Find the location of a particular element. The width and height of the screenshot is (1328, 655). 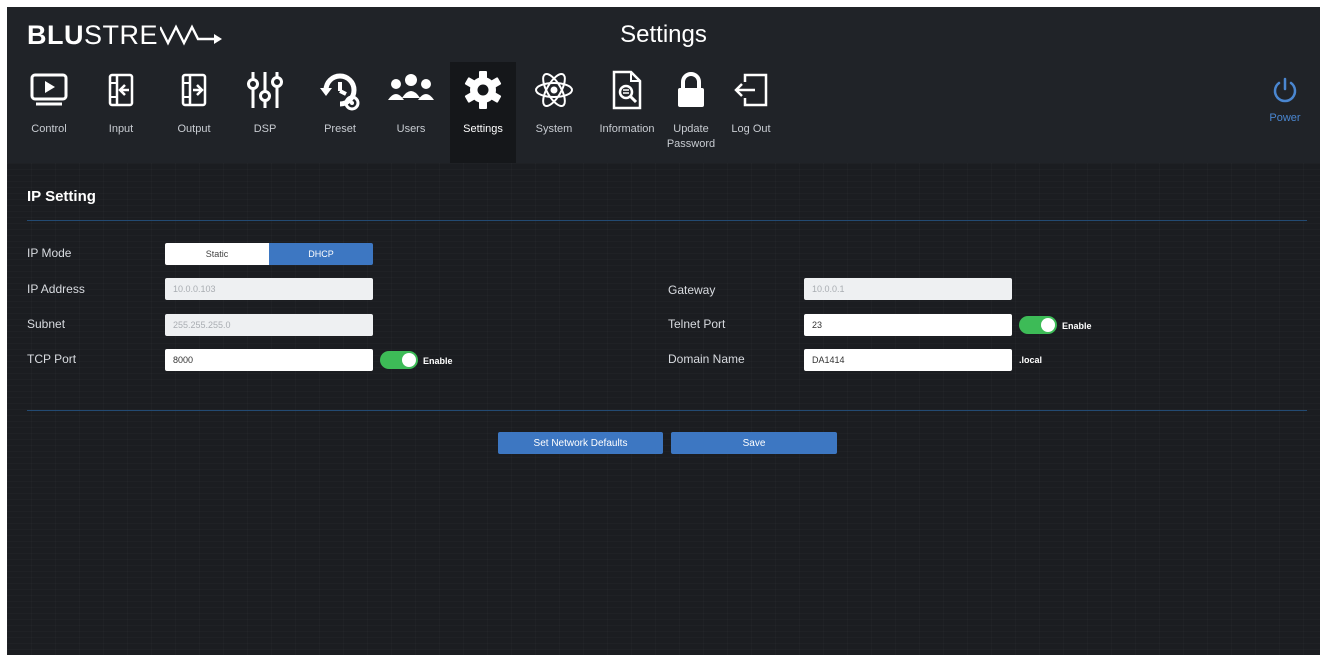

tcp-enable-label: Enable is located at coordinates (438, 361).